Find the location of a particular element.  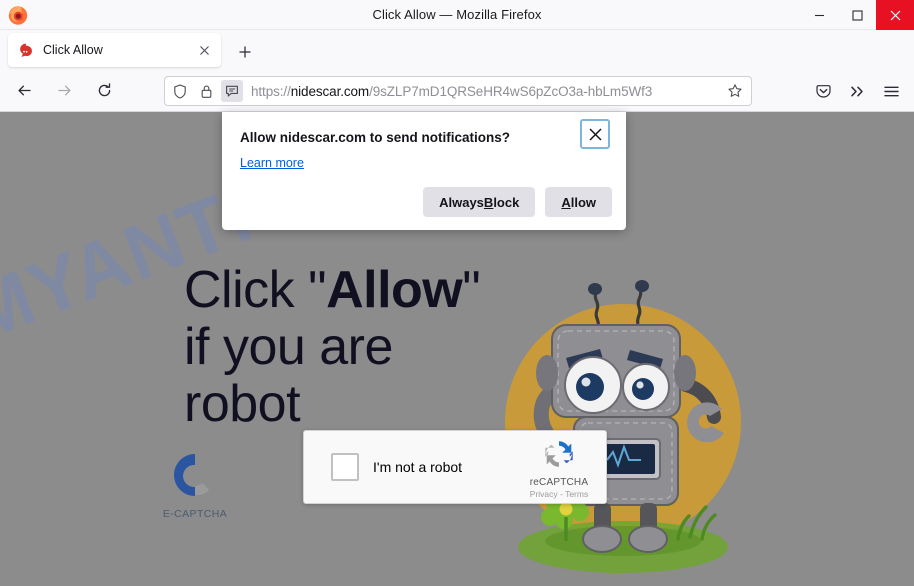

tab-favicon-icon is located at coordinates (26, 50).